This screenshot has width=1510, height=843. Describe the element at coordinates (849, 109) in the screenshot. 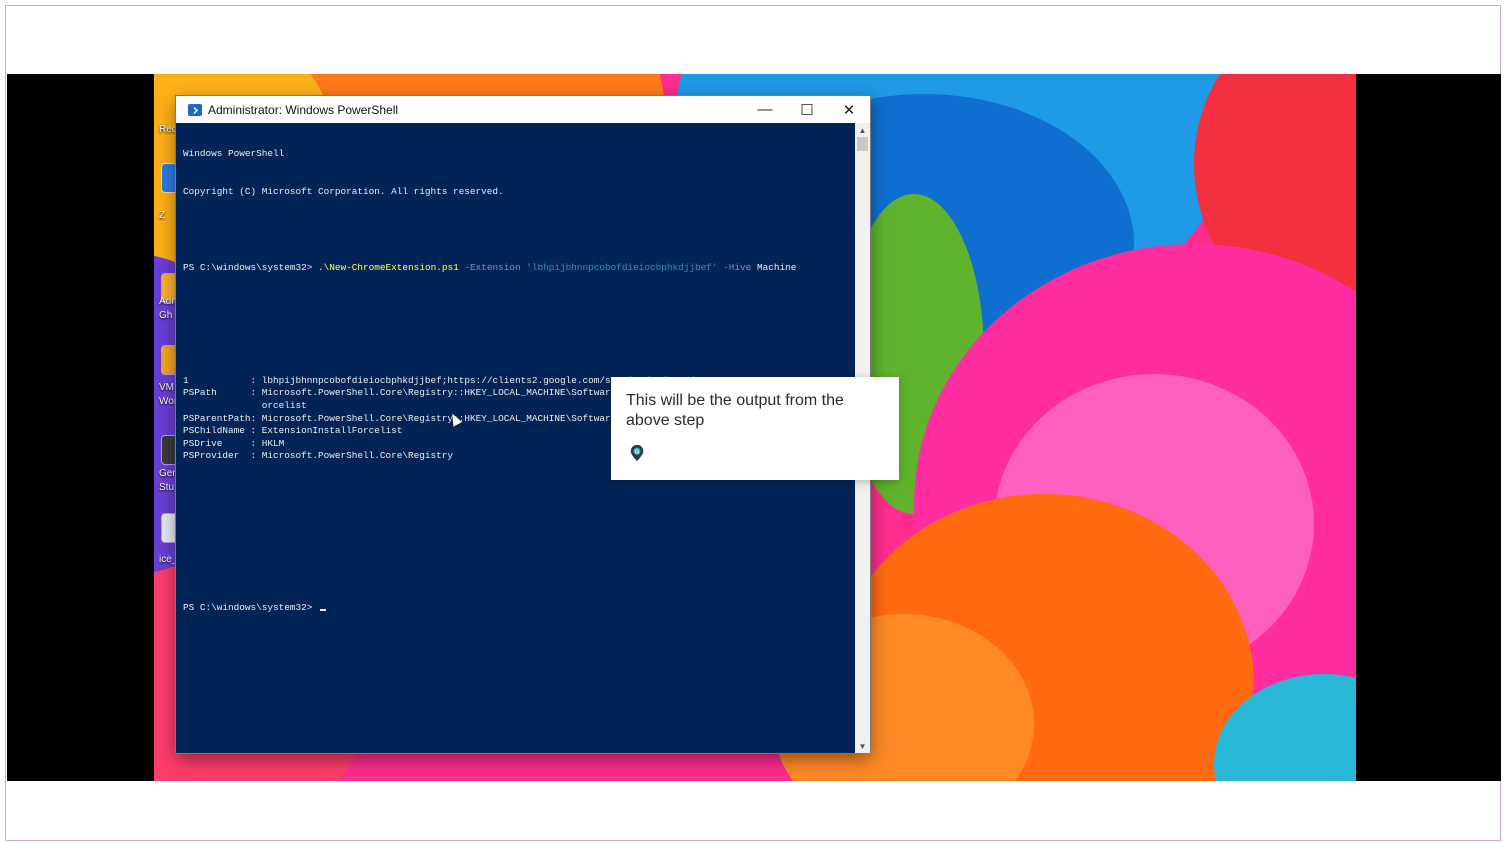

I see `close-button: ✕` at that location.